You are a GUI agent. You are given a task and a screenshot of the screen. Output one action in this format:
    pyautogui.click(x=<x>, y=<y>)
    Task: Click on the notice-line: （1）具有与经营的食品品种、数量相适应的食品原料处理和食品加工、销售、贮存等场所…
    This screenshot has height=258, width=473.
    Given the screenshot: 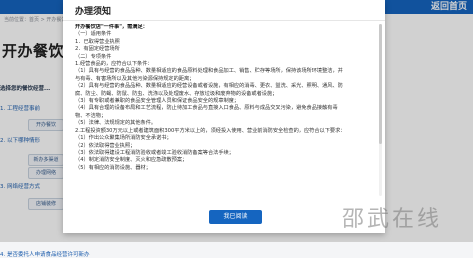 What is the action you would take?
    pyautogui.click(x=209, y=71)
    